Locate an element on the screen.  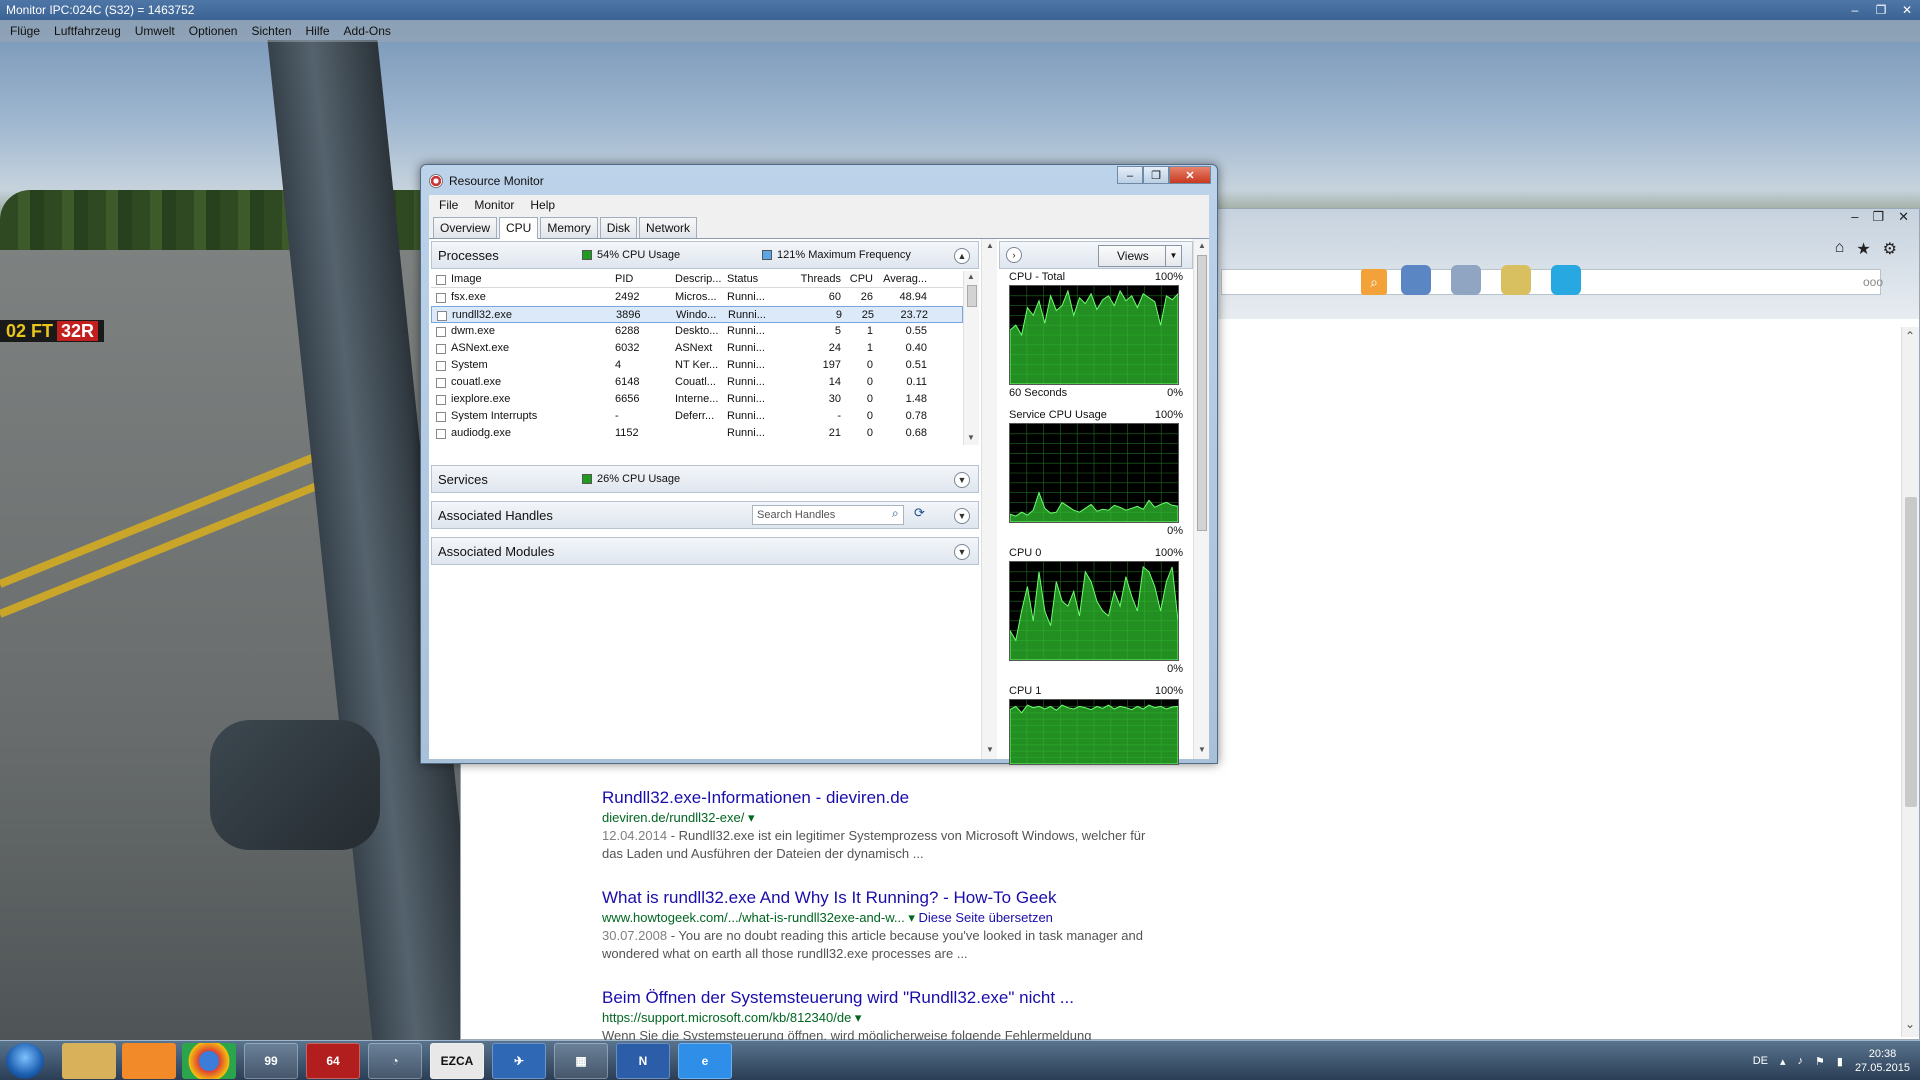
translate-link: Diese Seite übersetzen is located at coordinates (986, 917).